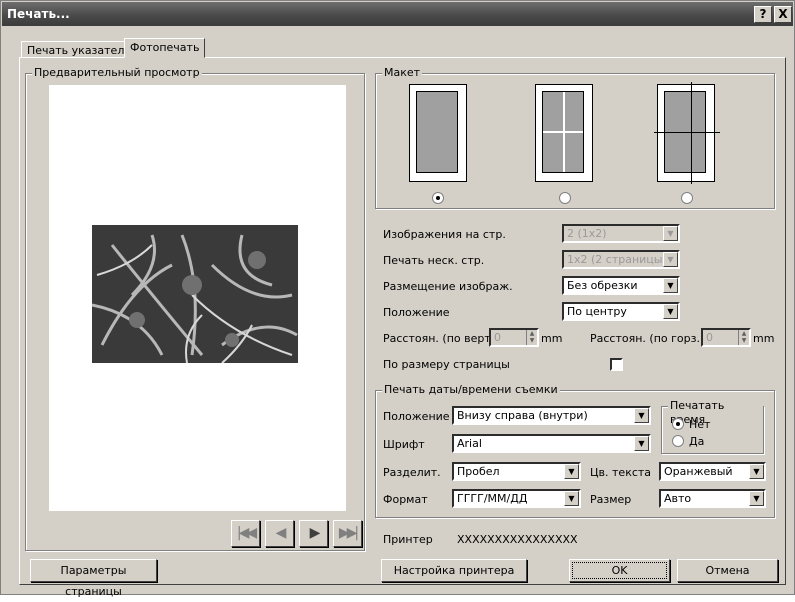 This screenshot has height=602, width=795. Describe the element at coordinates (611, 499) in the screenshot. I see `size-label: Размер` at that location.